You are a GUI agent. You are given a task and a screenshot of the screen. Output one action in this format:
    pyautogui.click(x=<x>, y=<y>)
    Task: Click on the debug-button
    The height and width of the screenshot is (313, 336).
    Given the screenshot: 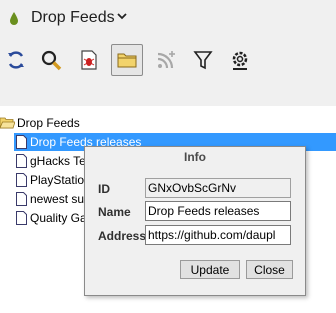 What is the action you would take?
    pyautogui.click(x=89, y=60)
    